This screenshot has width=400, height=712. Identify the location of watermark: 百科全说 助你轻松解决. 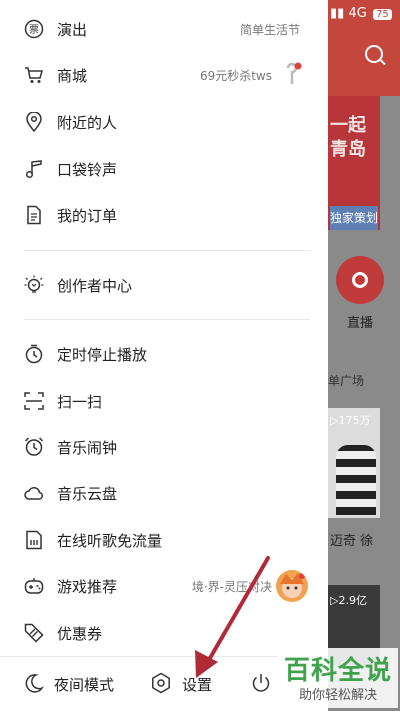
(338, 678).